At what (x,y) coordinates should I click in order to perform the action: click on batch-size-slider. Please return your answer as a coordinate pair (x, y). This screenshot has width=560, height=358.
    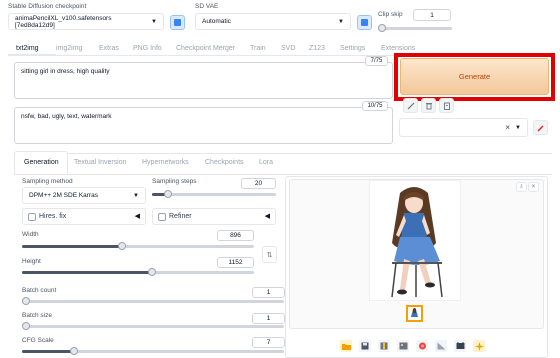
    Looking at the image, I should click on (153, 326).